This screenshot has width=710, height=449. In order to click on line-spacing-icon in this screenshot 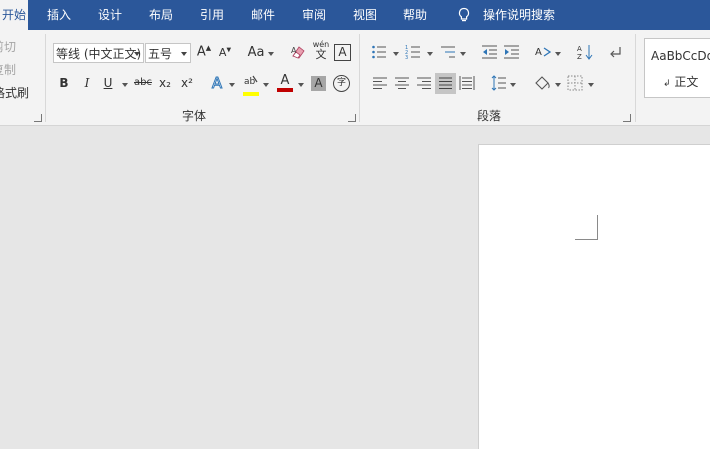, I will do `click(499, 83)`.